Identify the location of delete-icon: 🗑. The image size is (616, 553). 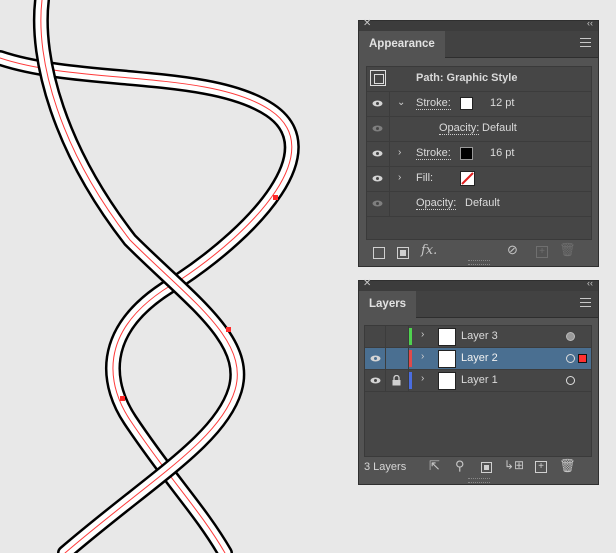
(567, 249).